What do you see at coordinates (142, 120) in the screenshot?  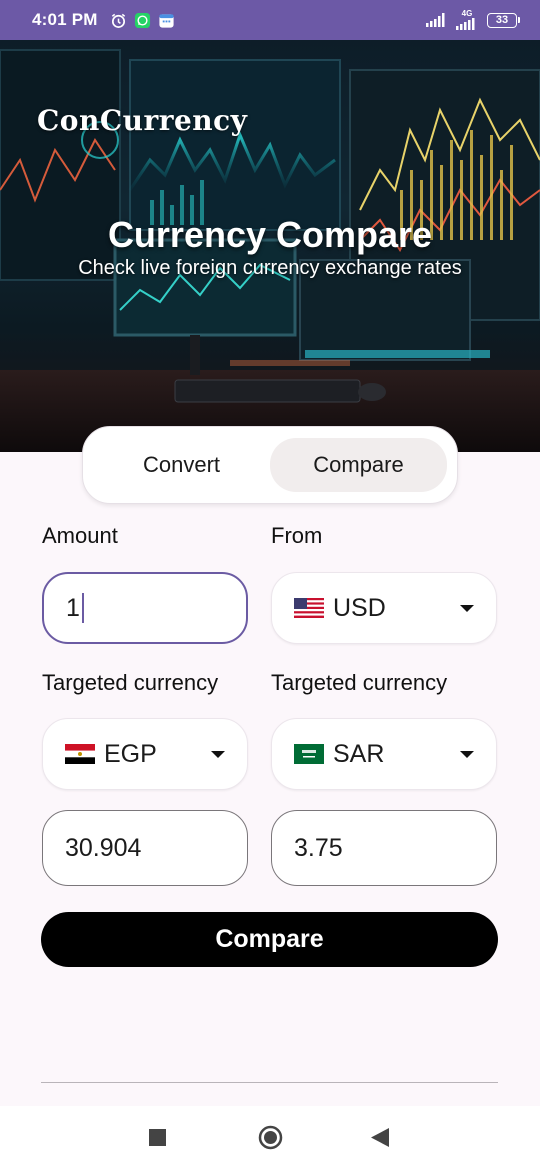 I see `app-logo: ConCurrency` at bounding box center [142, 120].